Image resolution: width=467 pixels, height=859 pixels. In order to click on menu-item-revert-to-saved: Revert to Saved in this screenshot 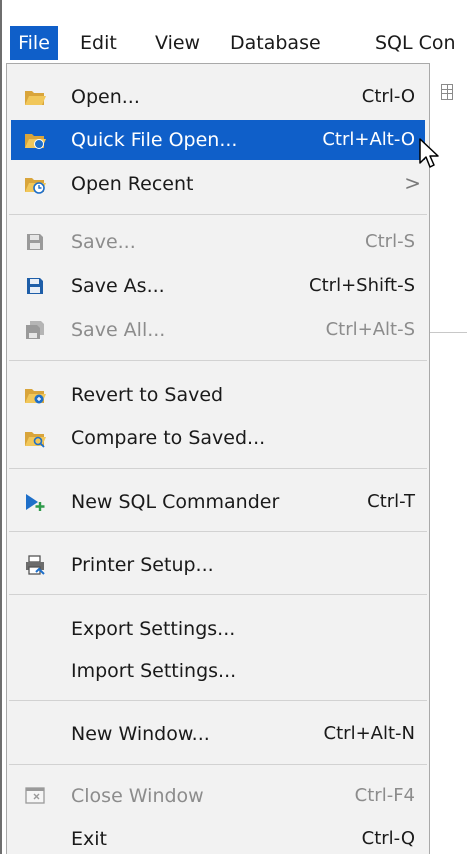, I will do `click(218, 395)`.